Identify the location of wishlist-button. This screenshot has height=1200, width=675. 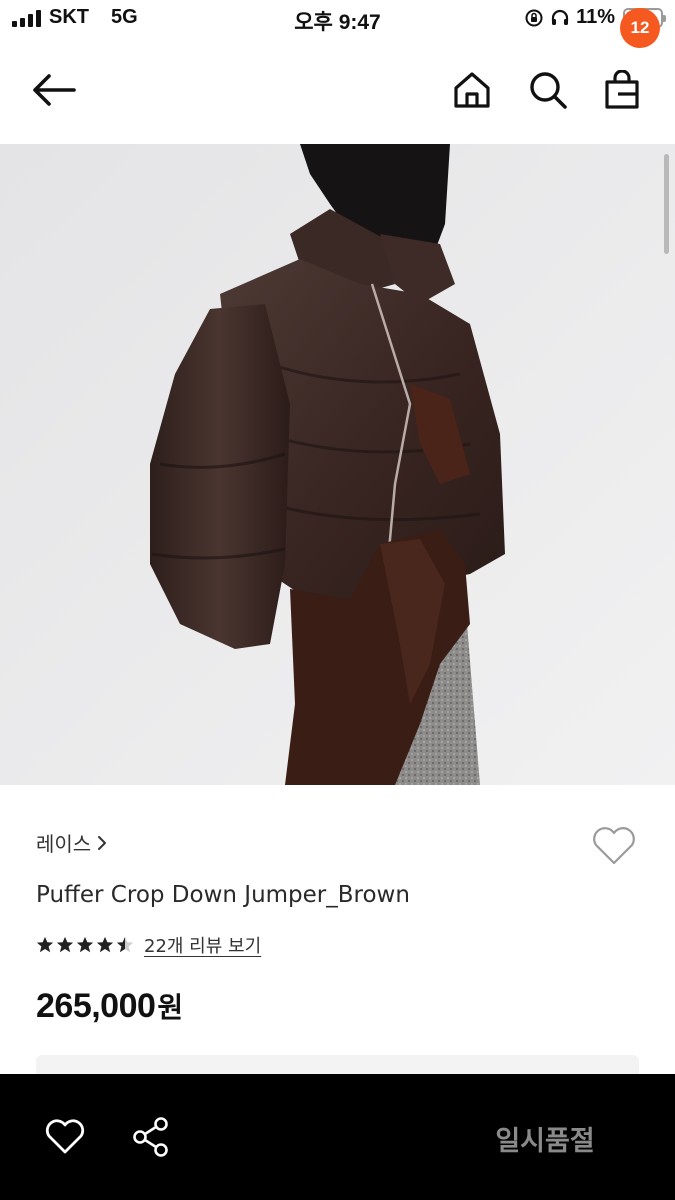
(614, 846).